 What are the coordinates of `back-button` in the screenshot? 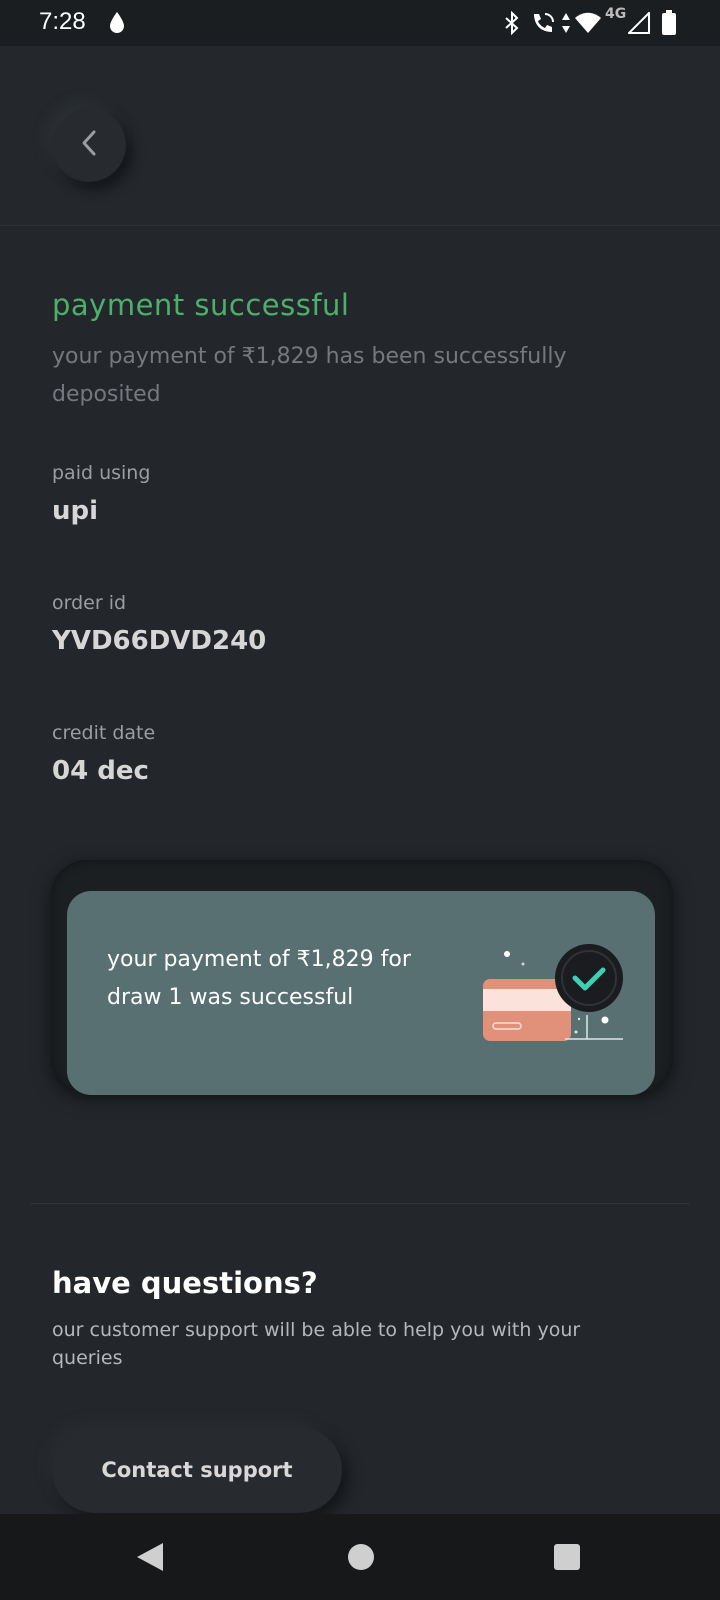 It's located at (89, 145).